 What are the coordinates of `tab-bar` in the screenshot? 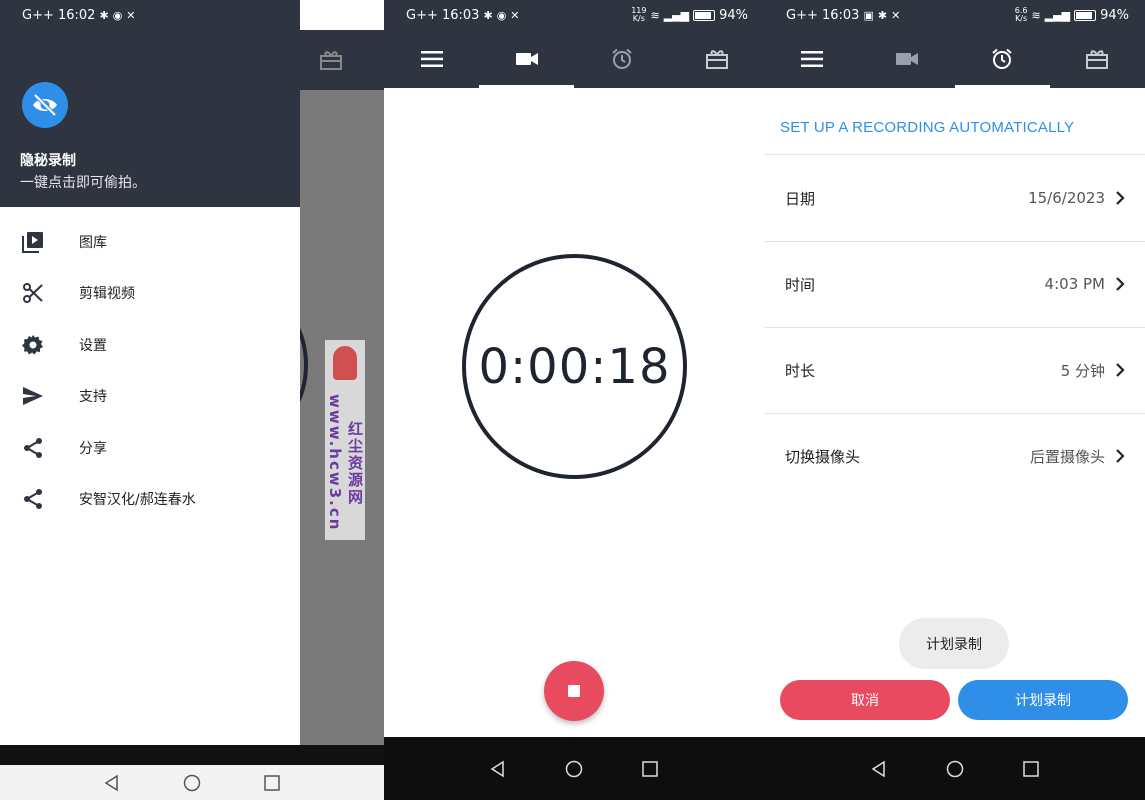 It's located at (574, 59).